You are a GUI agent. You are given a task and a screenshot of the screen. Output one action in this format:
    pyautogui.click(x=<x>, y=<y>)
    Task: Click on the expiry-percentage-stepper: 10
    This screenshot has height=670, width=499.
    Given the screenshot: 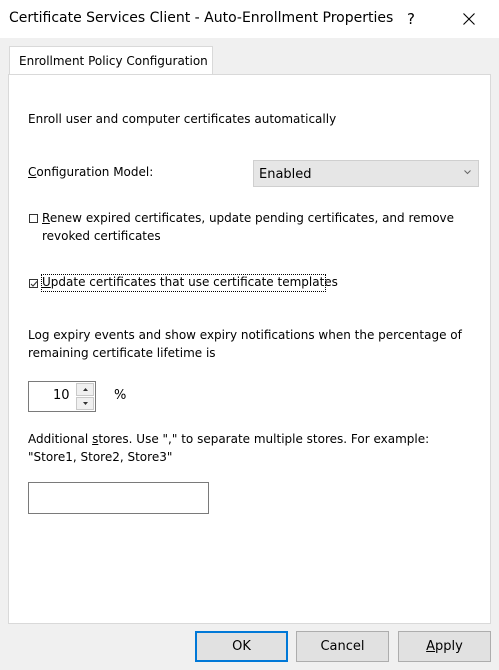 What is the action you would take?
    pyautogui.click(x=62, y=396)
    